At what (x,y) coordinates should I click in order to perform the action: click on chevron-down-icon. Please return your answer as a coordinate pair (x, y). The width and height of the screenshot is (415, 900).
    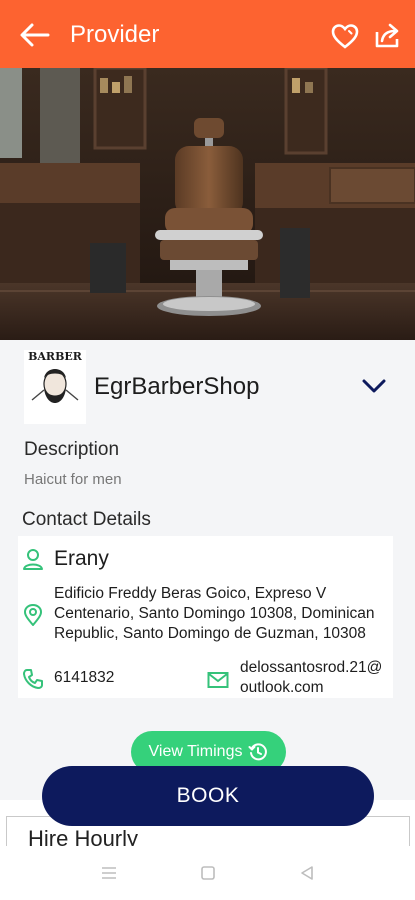
    Looking at the image, I should click on (374, 386).